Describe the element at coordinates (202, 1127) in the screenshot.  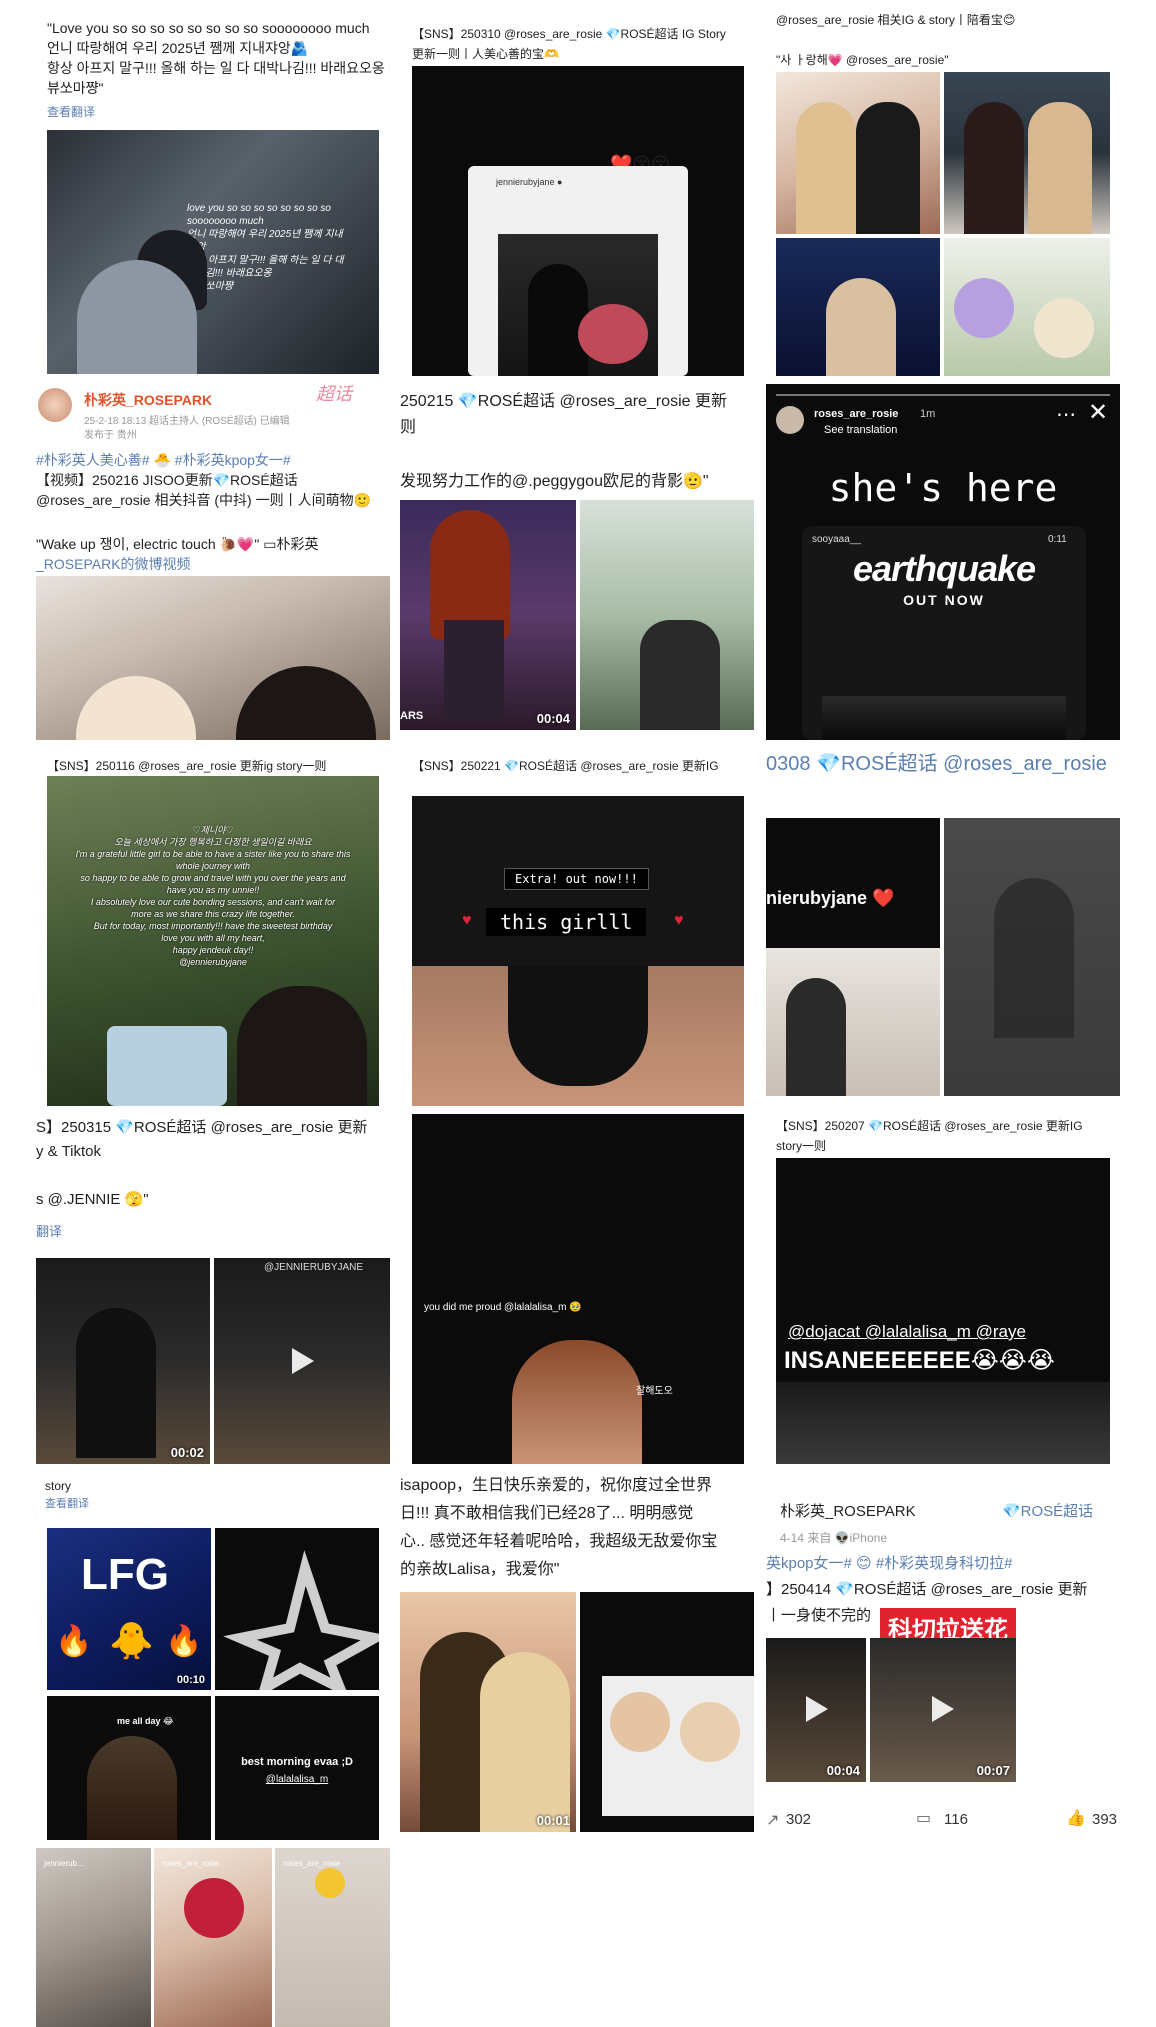
I see `post-title: S】250315 💎ROSÉ超话 @roses_are_rosie 更新` at that location.